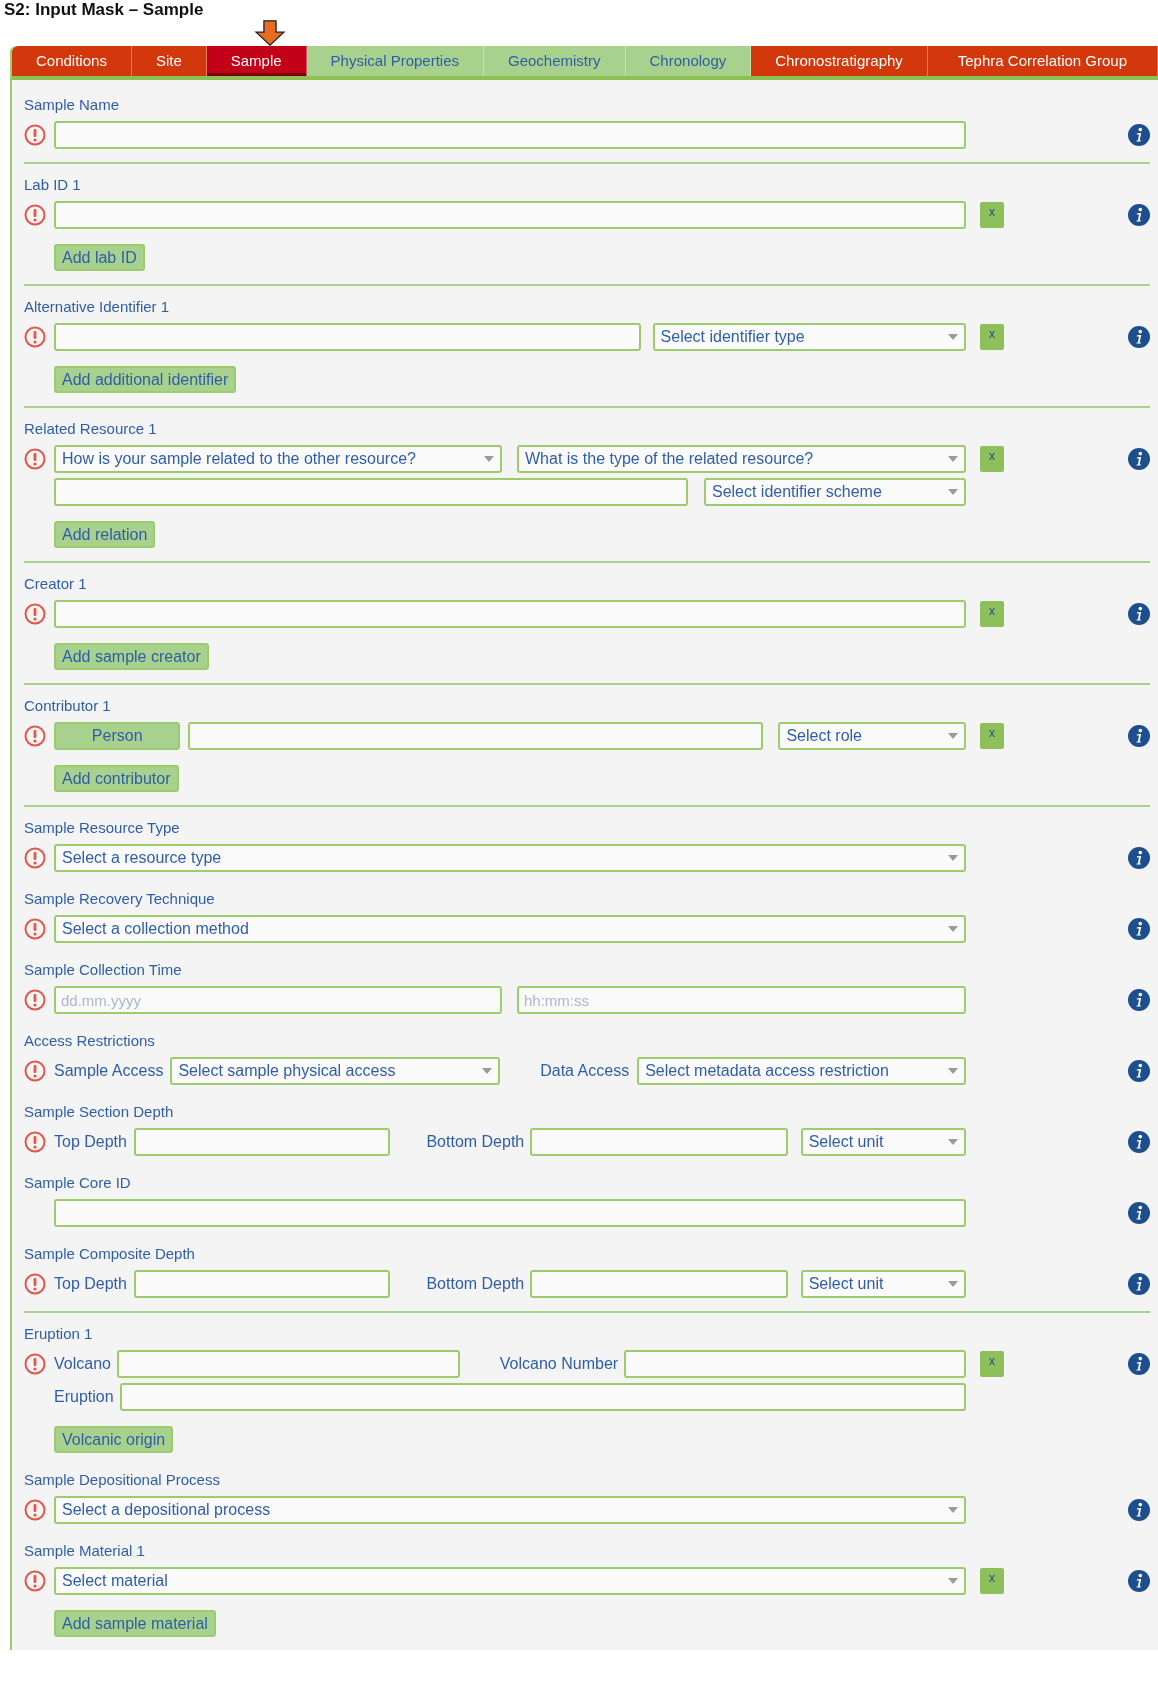  What do you see at coordinates (278, 1000) in the screenshot?
I see `text-field: dd.mm.yyyy` at bounding box center [278, 1000].